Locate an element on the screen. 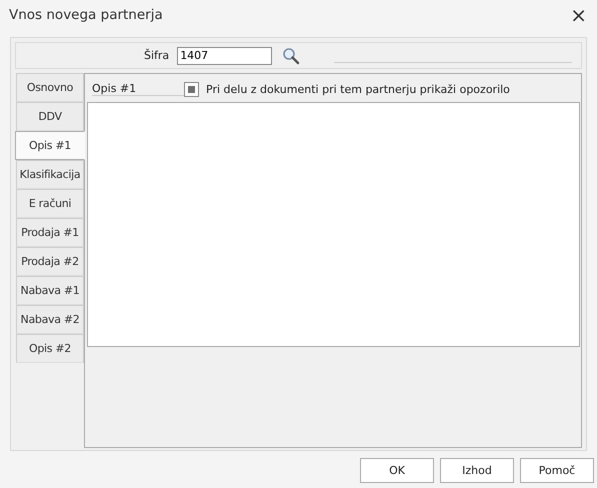  side-tab: Klasifikacija is located at coordinates (50, 174).